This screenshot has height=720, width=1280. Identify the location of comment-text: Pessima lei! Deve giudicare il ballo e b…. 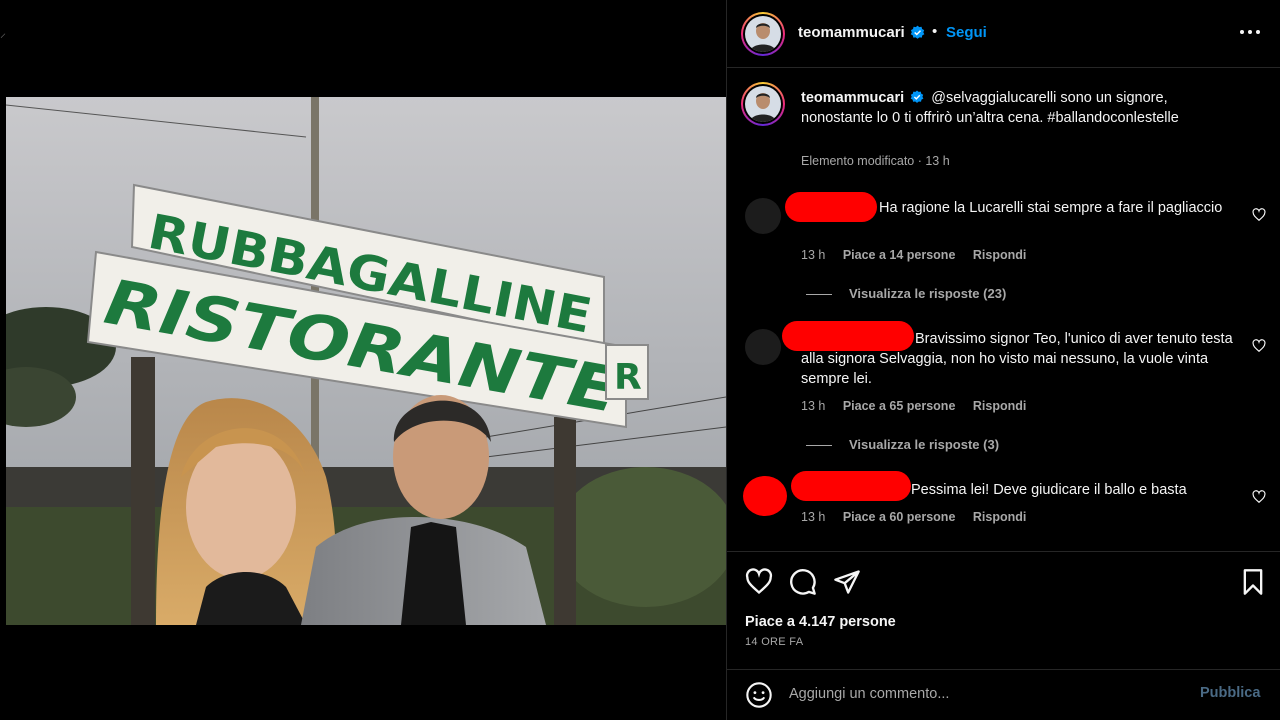
(1049, 490).